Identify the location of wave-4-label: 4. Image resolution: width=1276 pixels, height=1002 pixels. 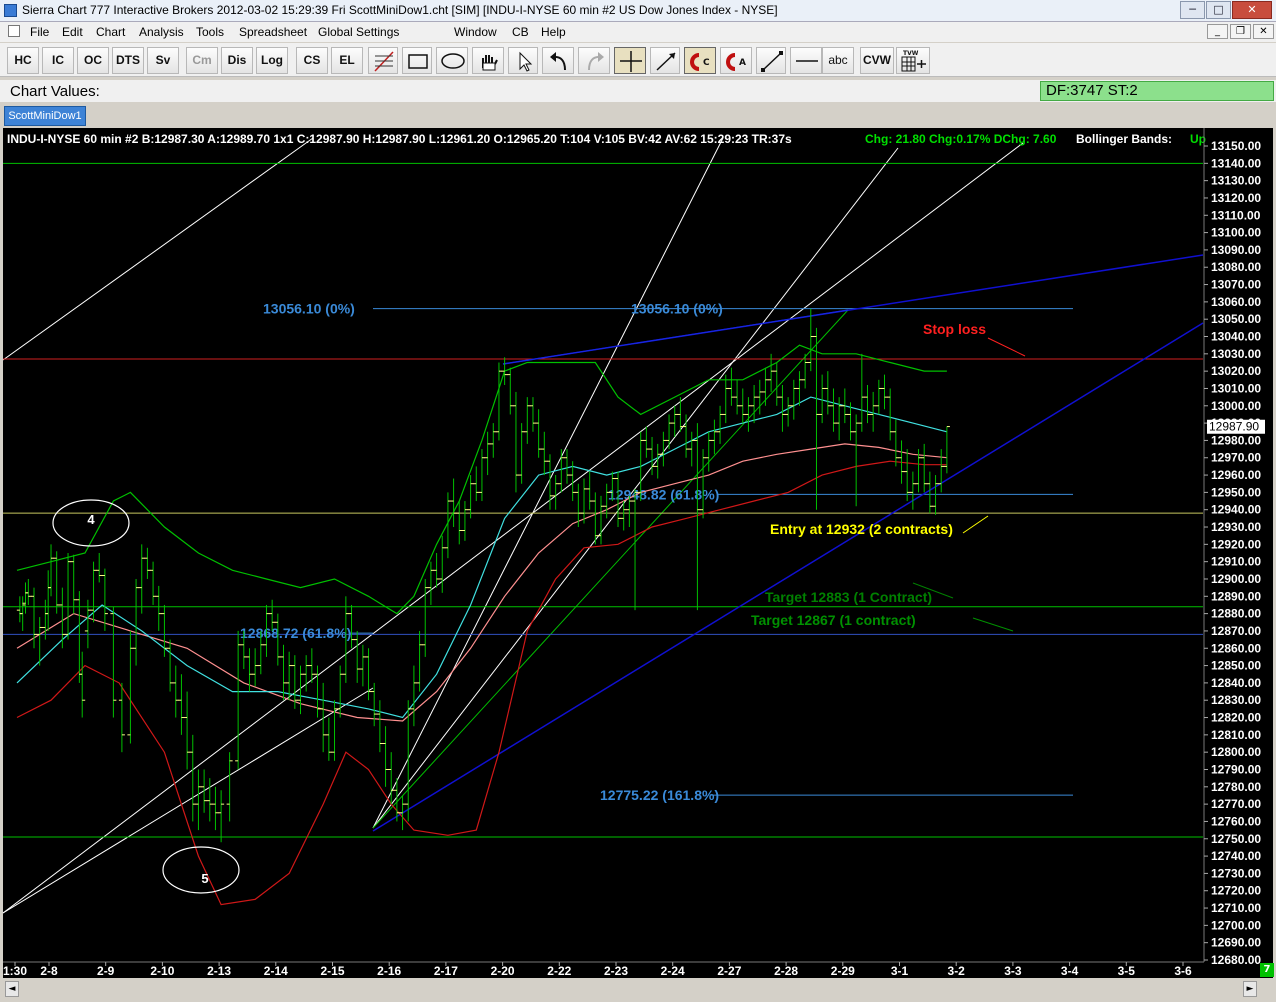
(91, 519).